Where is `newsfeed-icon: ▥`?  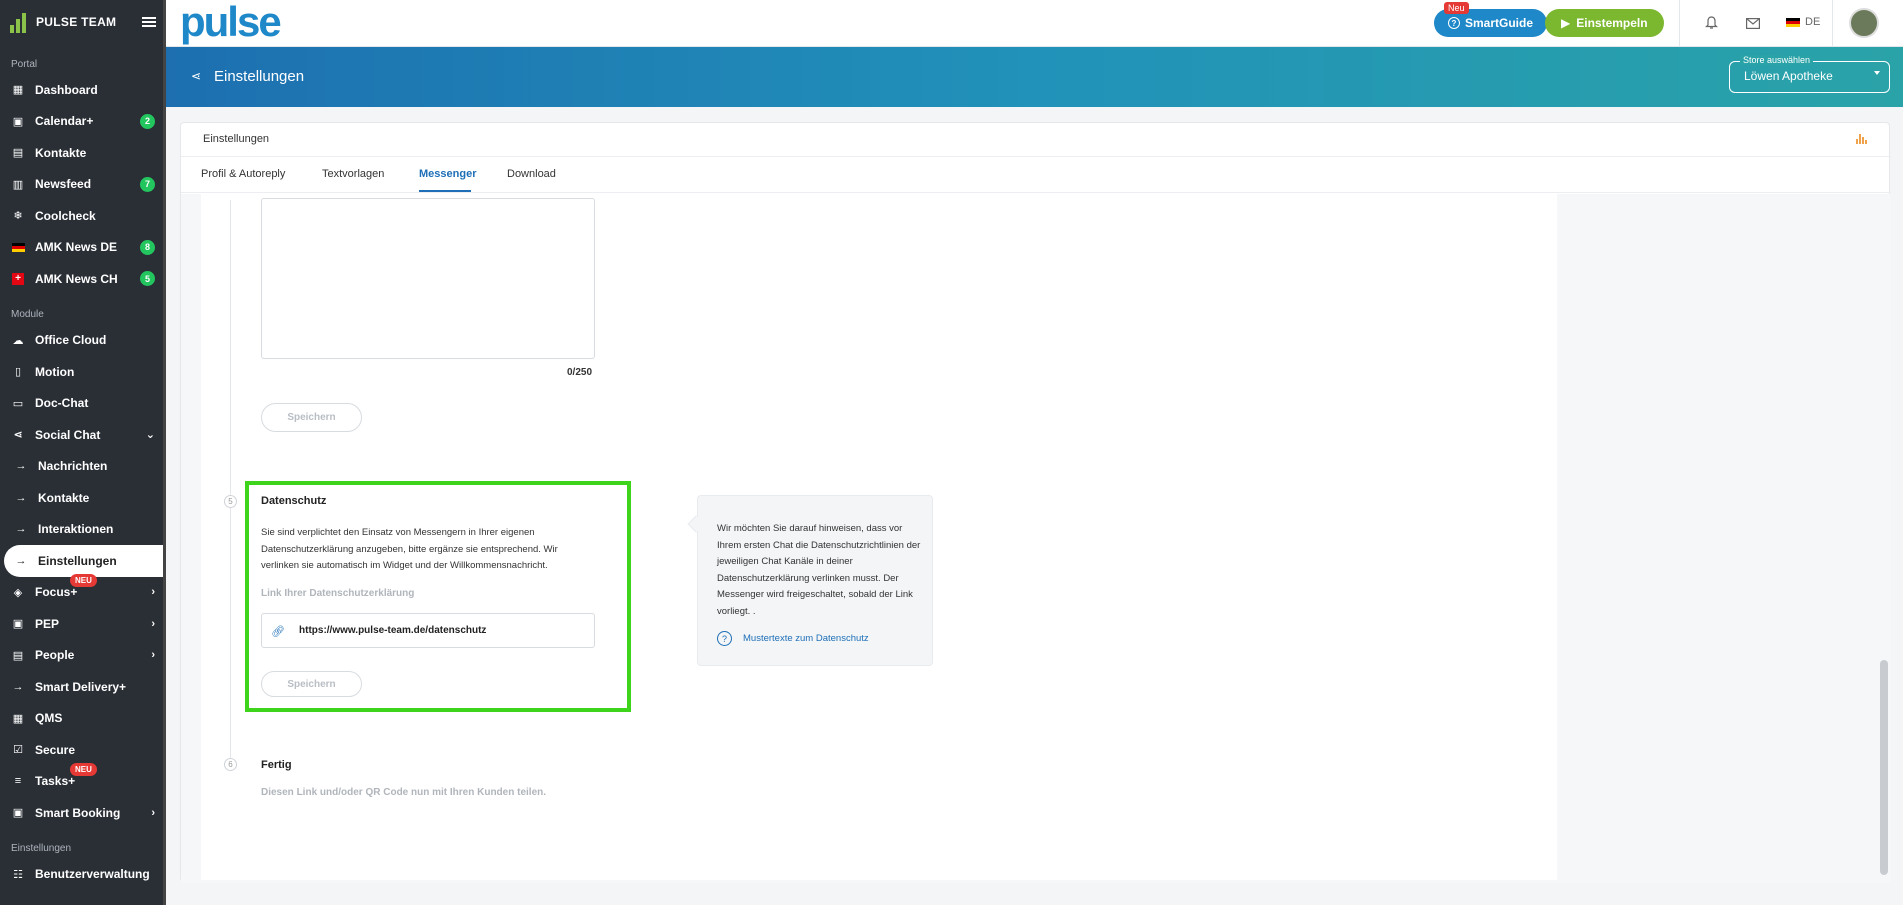
newsfeed-icon: ▥ is located at coordinates (18, 184).